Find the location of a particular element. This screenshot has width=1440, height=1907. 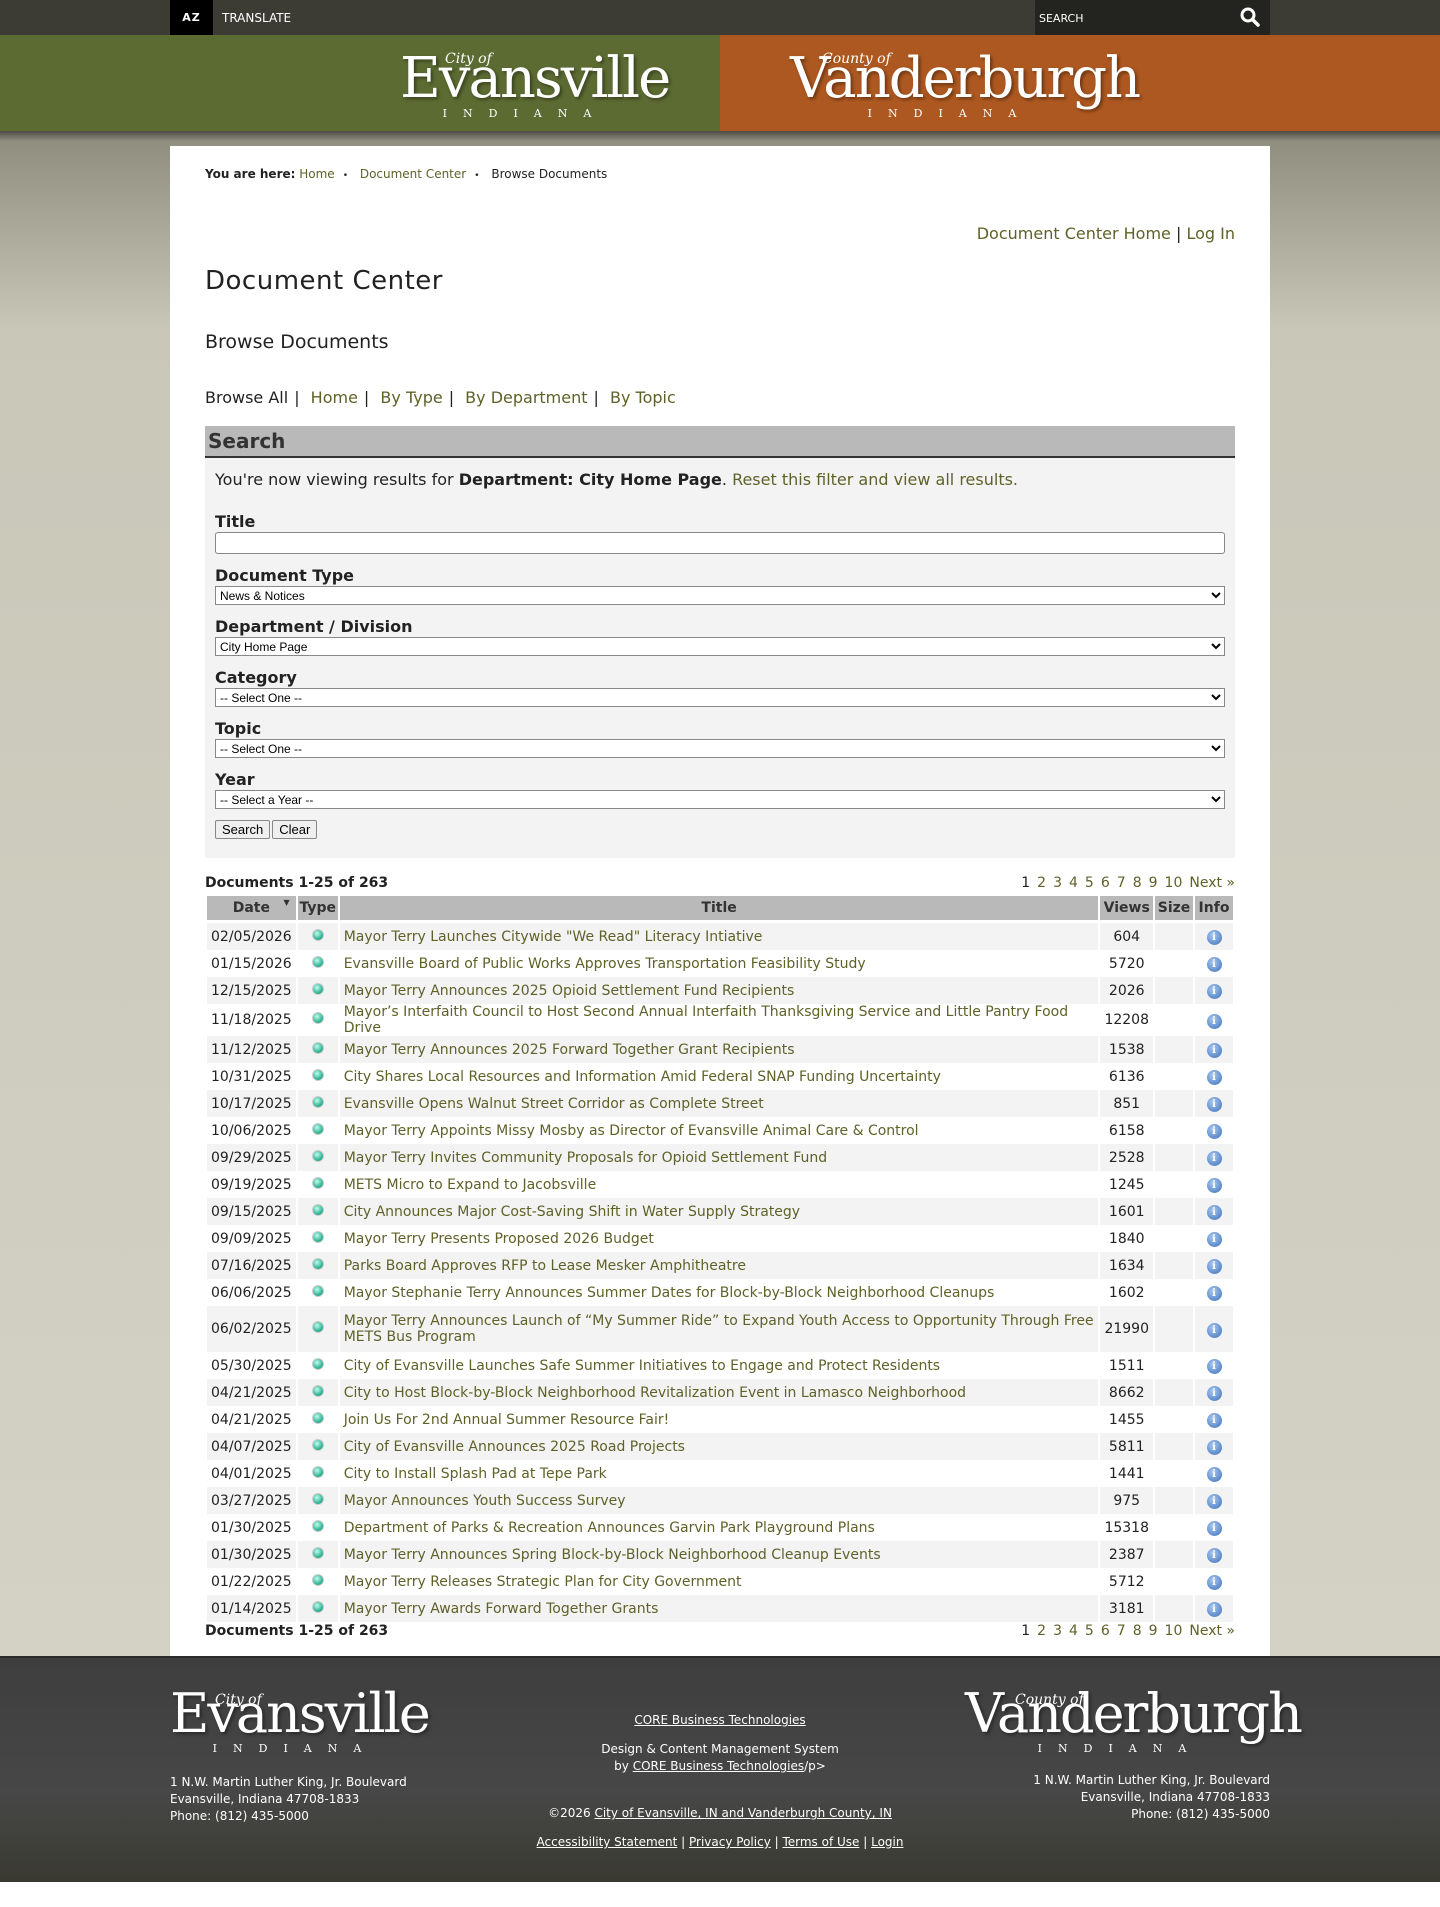

page-5-link: 5 is located at coordinates (1089, 1631).